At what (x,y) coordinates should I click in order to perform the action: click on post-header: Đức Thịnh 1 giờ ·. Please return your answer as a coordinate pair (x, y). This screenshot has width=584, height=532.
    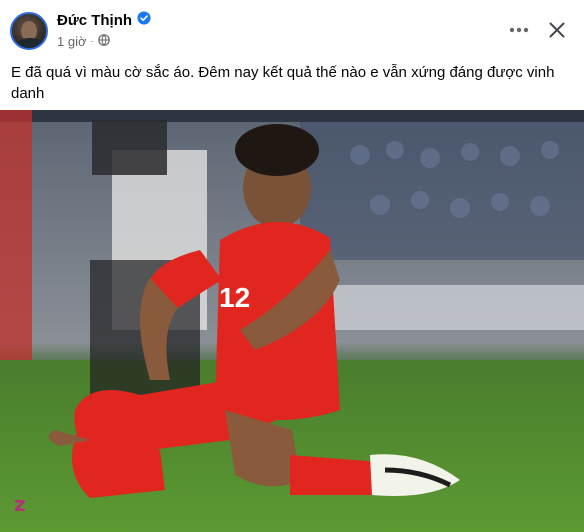
    Looking at the image, I should click on (292, 29).